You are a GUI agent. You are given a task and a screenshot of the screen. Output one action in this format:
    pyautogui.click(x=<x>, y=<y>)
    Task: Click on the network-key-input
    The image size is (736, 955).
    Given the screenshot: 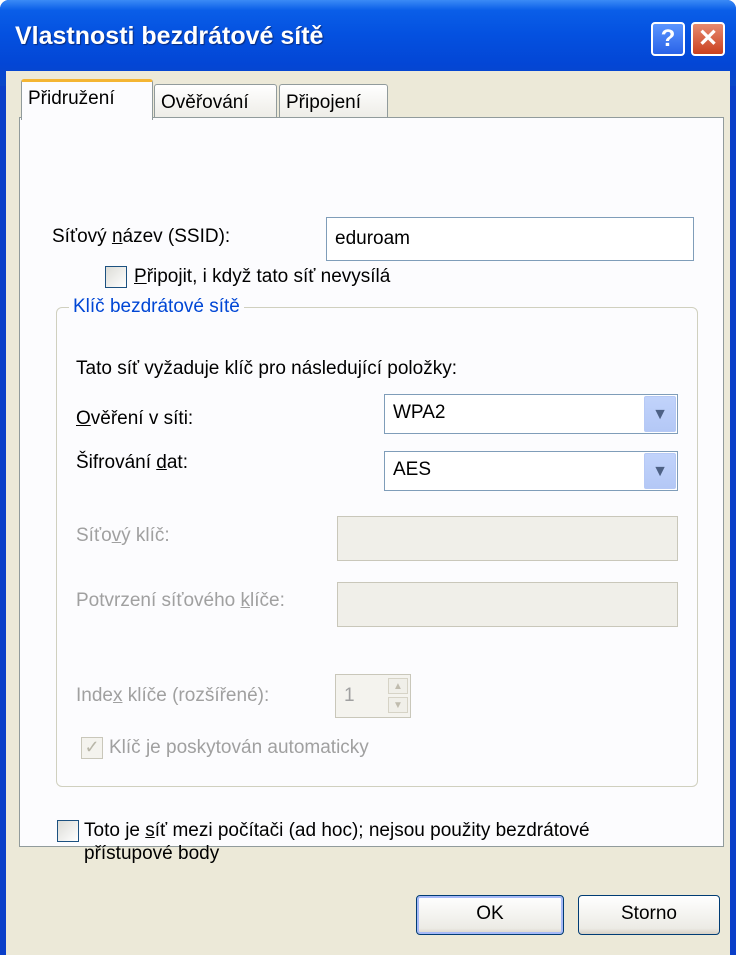 What is the action you would take?
    pyautogui.click(x=507, y=538)
    